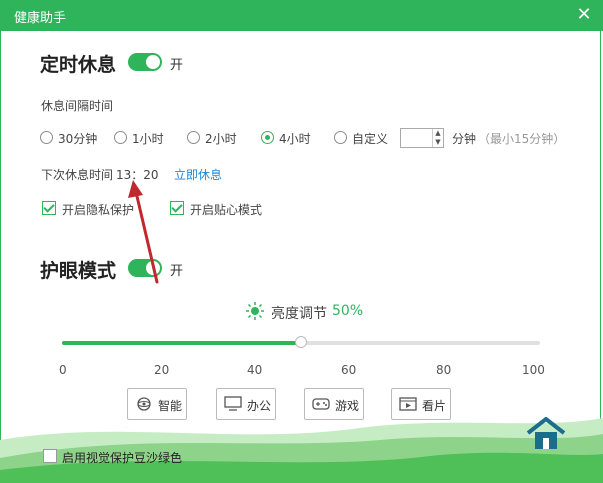  I want to click on option-custom-label: 自定义, so click(370, 139).